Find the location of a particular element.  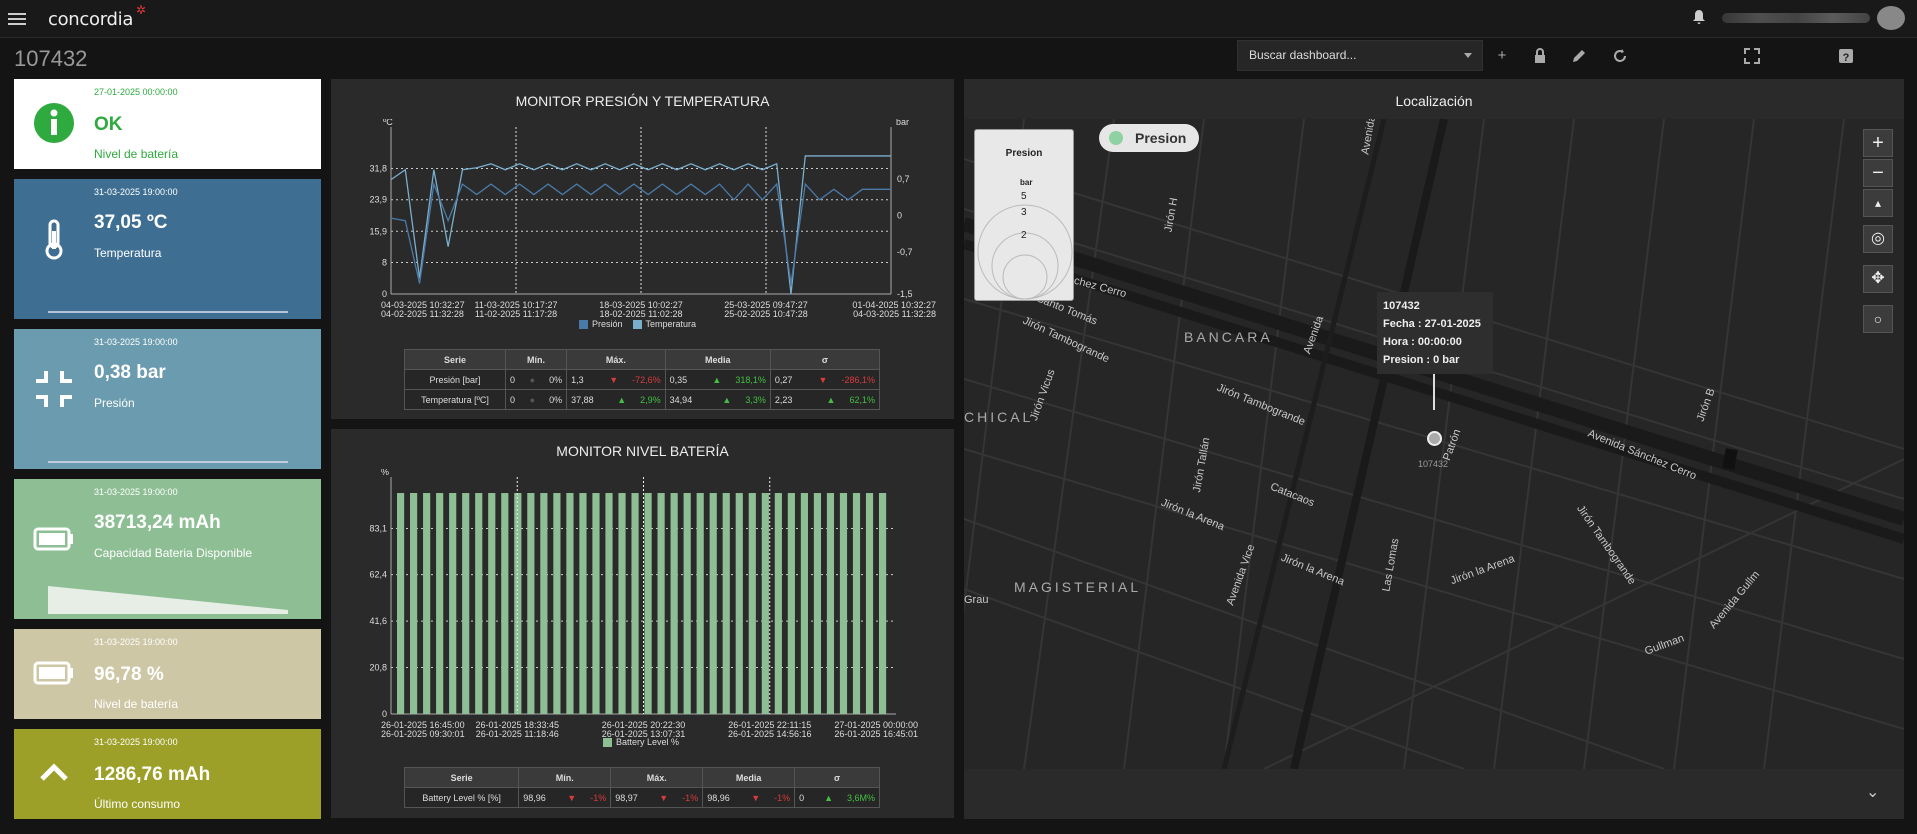

card-sparkline is located at coordinates (168, 312).